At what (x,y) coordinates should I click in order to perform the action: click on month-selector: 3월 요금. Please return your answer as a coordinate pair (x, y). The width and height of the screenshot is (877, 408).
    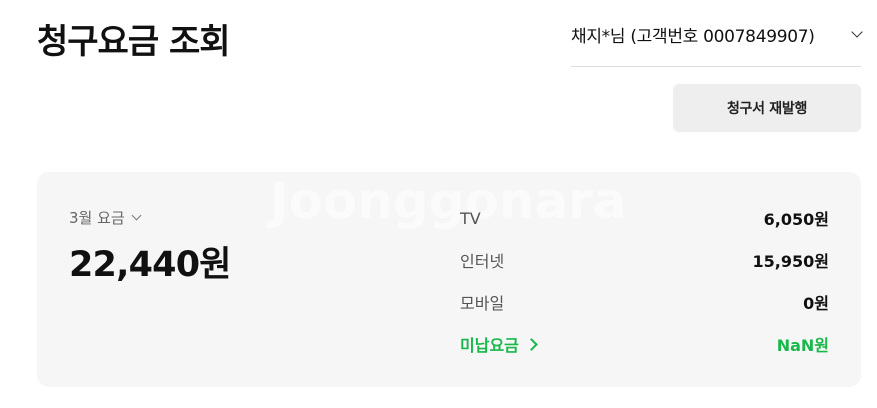
    Looking at the image, I should click on (105, 217).